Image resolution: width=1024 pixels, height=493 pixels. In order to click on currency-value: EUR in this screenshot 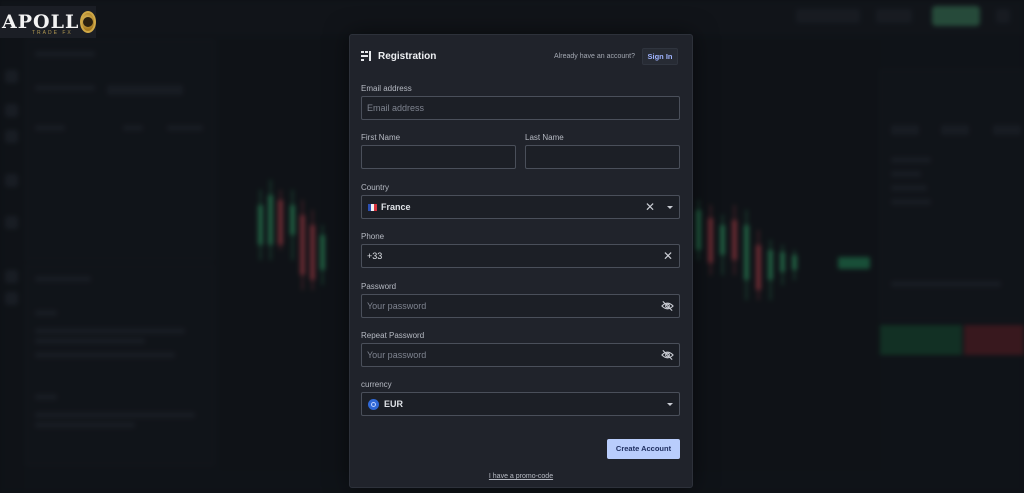, I will do `click(394, 404)`.